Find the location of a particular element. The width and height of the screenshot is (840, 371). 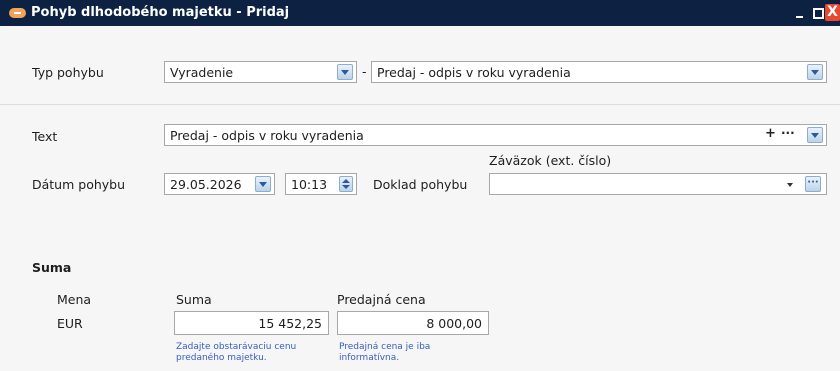

date-input: 29.05.2026 is located at coordinates (219, 184).